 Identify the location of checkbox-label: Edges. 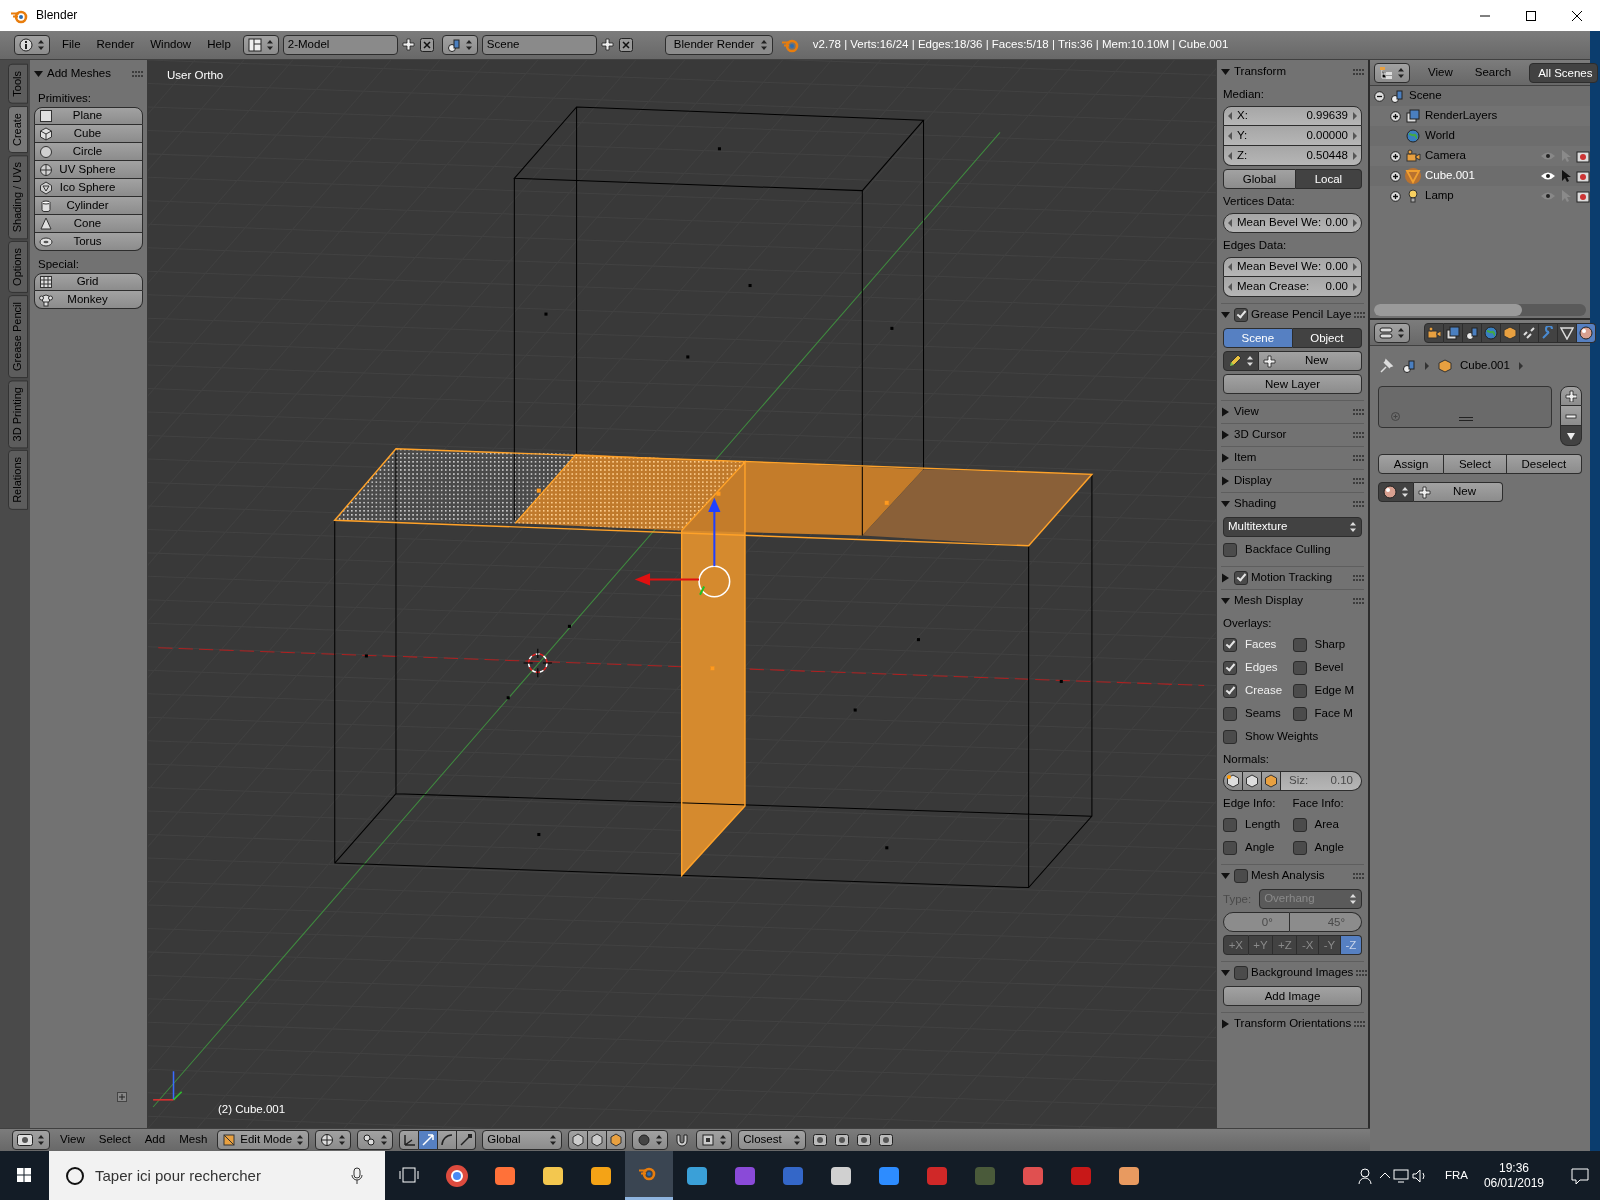
(1261, 668).